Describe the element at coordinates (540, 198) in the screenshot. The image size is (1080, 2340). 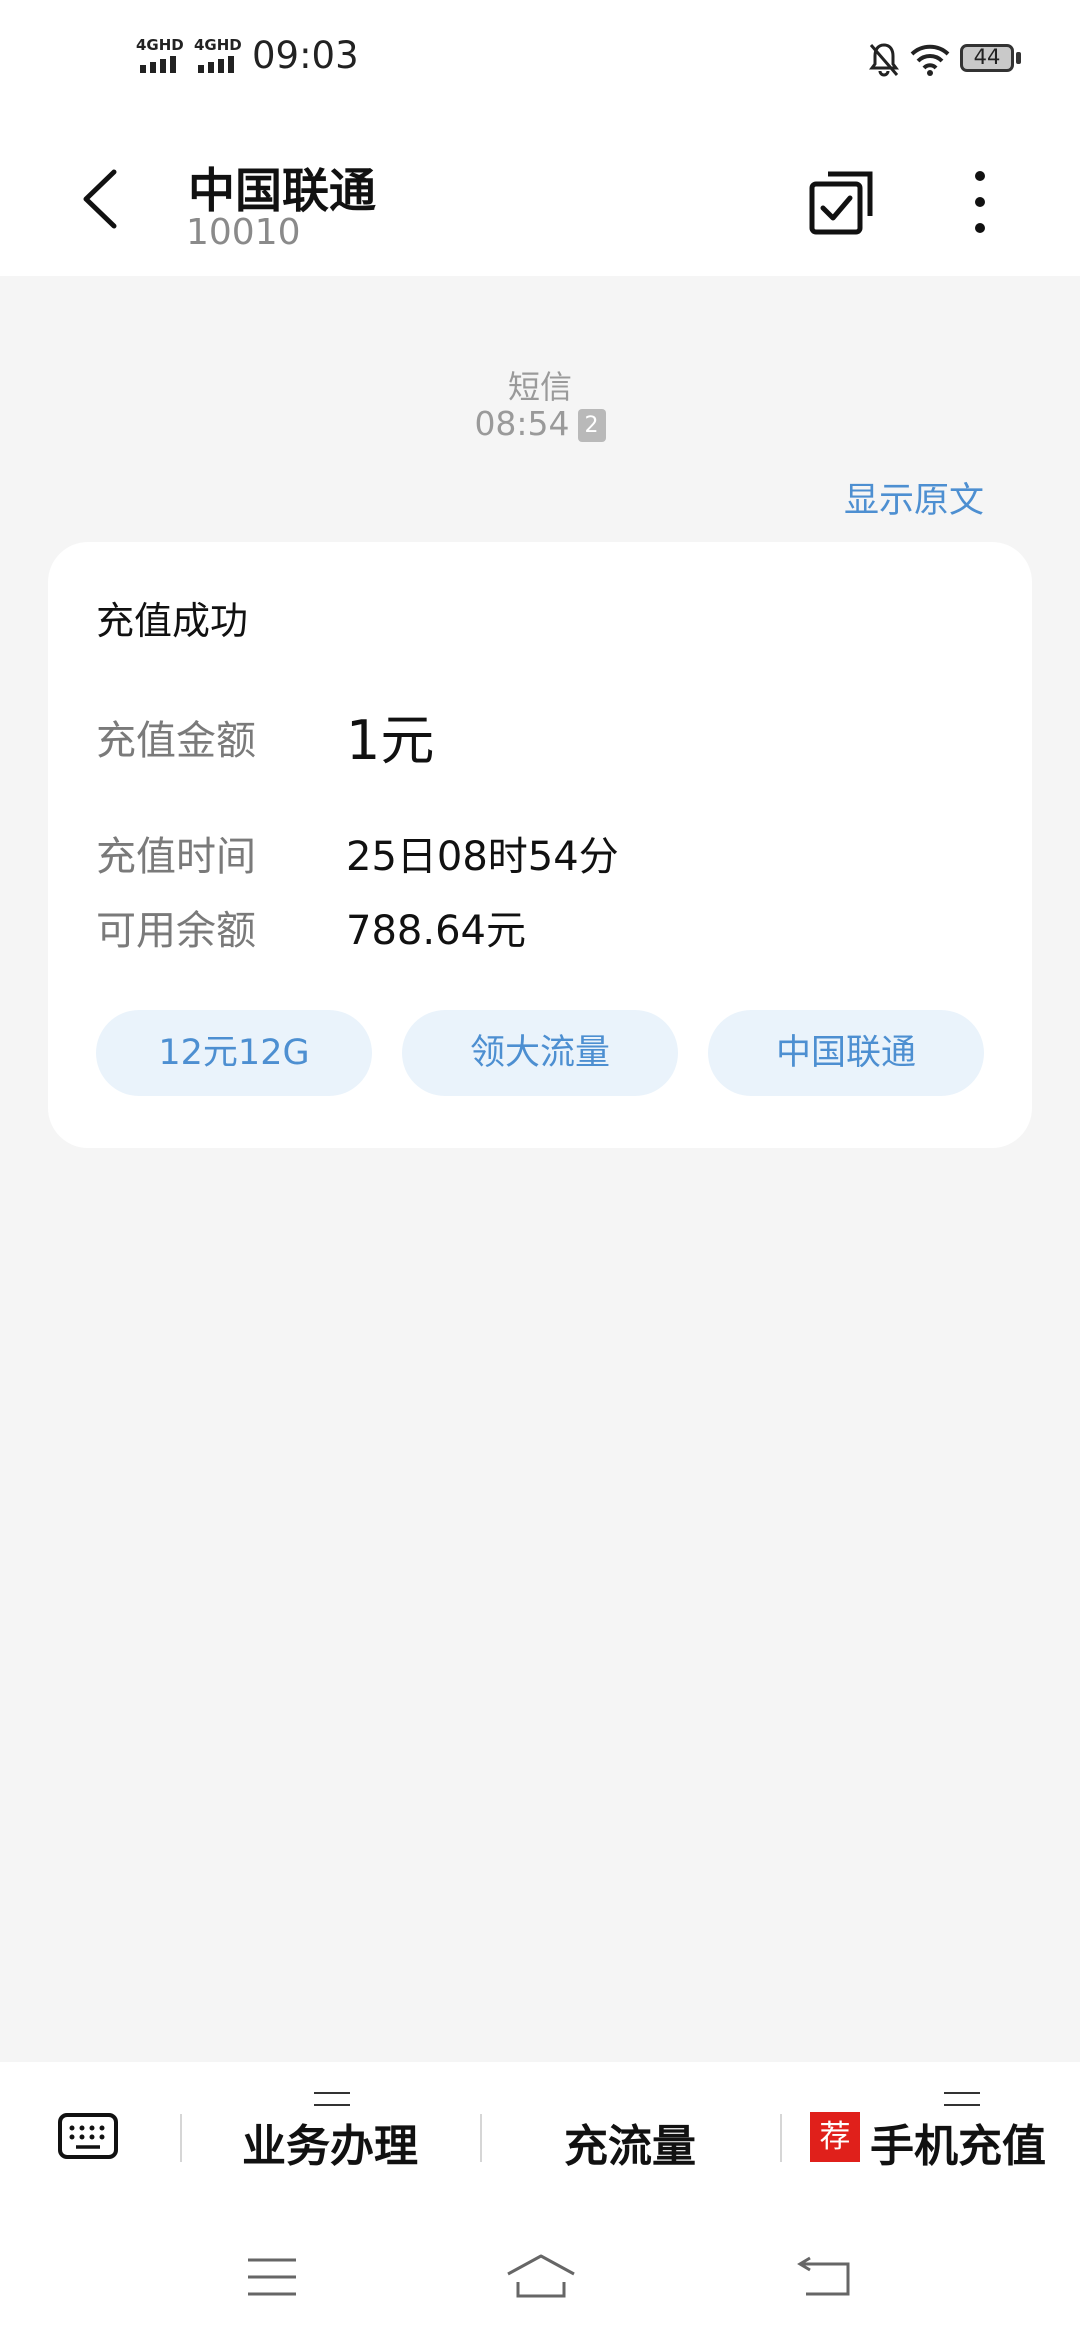
I see `conversation-header: 中国联通 10010` at that location.